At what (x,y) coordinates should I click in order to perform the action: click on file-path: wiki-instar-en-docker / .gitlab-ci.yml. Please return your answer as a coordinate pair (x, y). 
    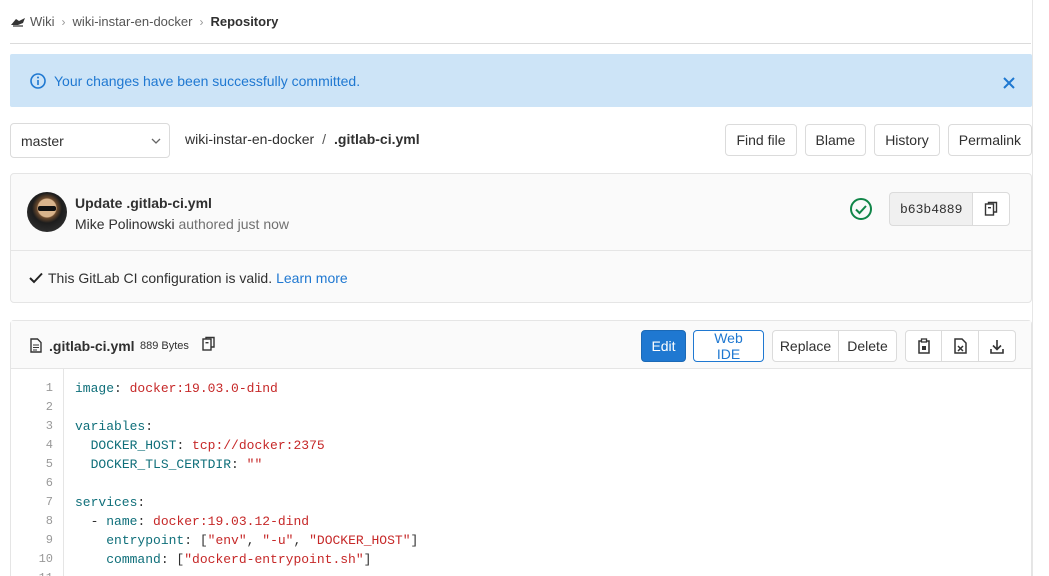
    Looking at the image, I should click on (302, 139).